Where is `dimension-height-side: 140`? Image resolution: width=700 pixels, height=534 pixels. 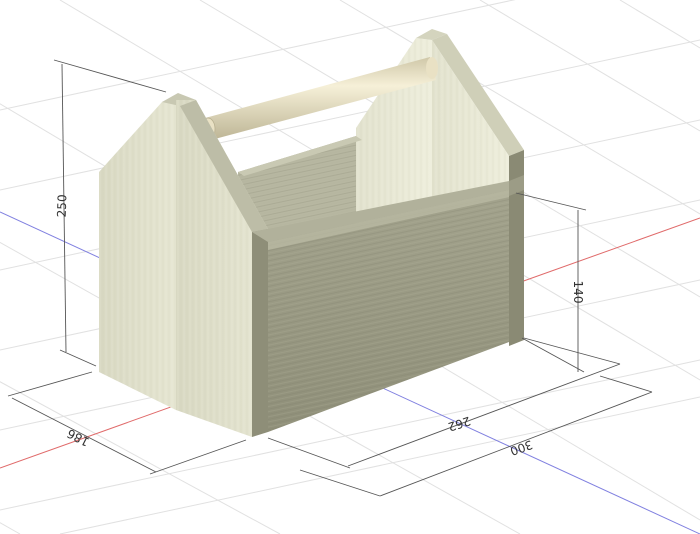 dimension-height-side: 140 is located at coordinates (578, 292).